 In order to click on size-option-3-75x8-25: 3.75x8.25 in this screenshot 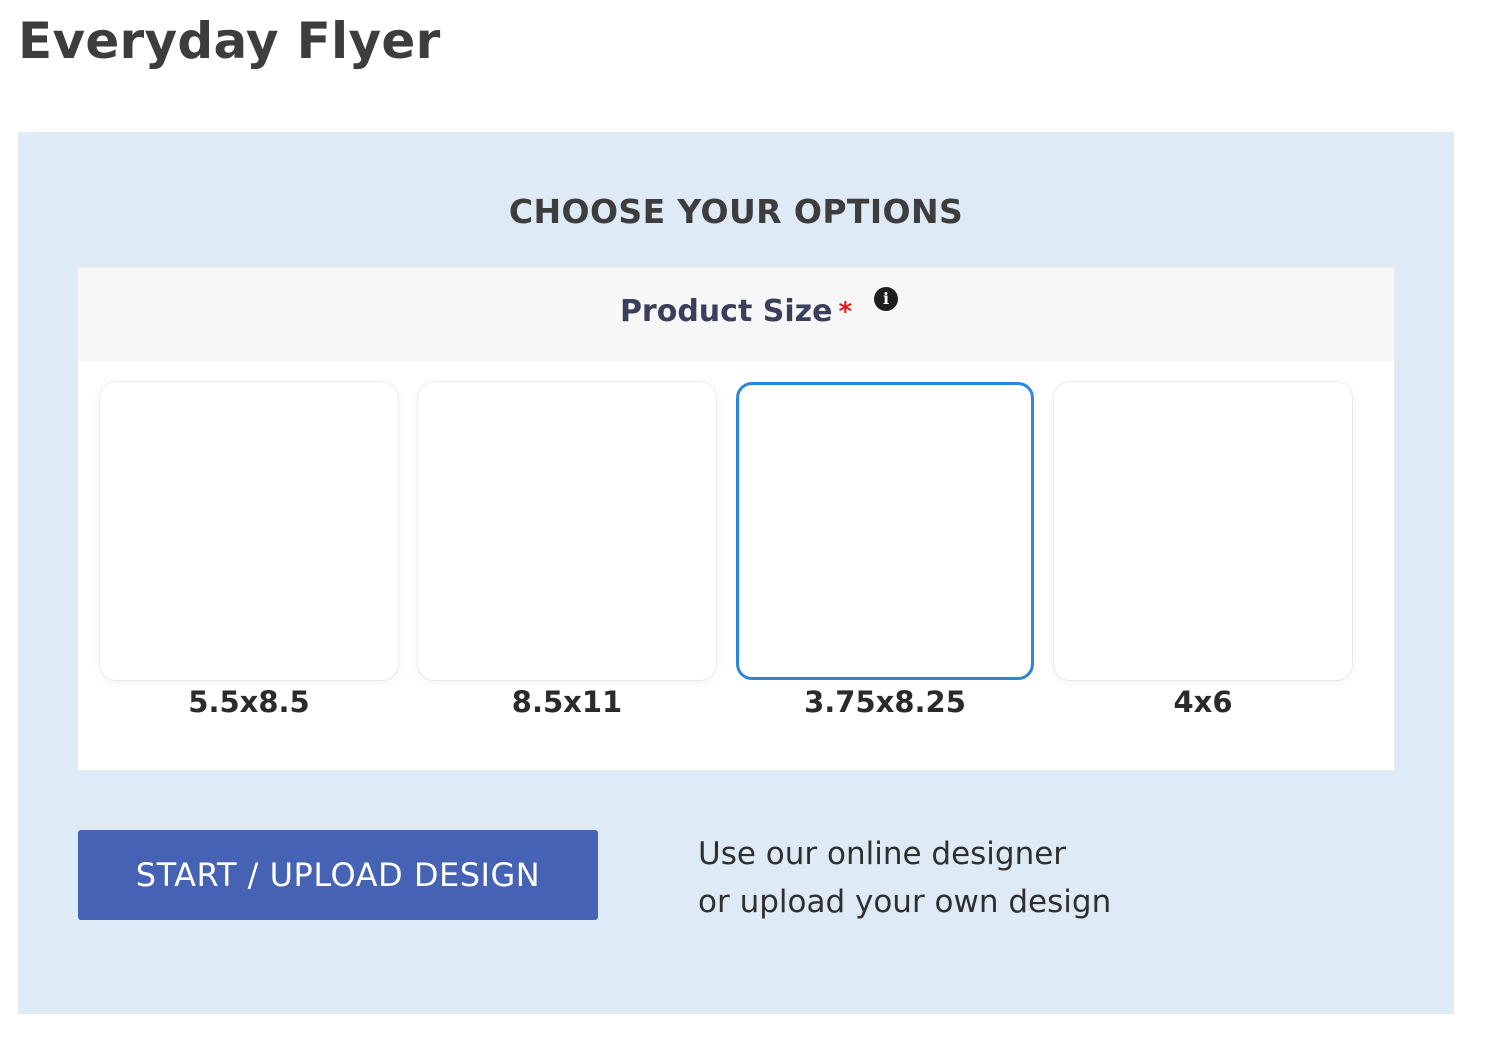, I will do `click(885, 552)`.